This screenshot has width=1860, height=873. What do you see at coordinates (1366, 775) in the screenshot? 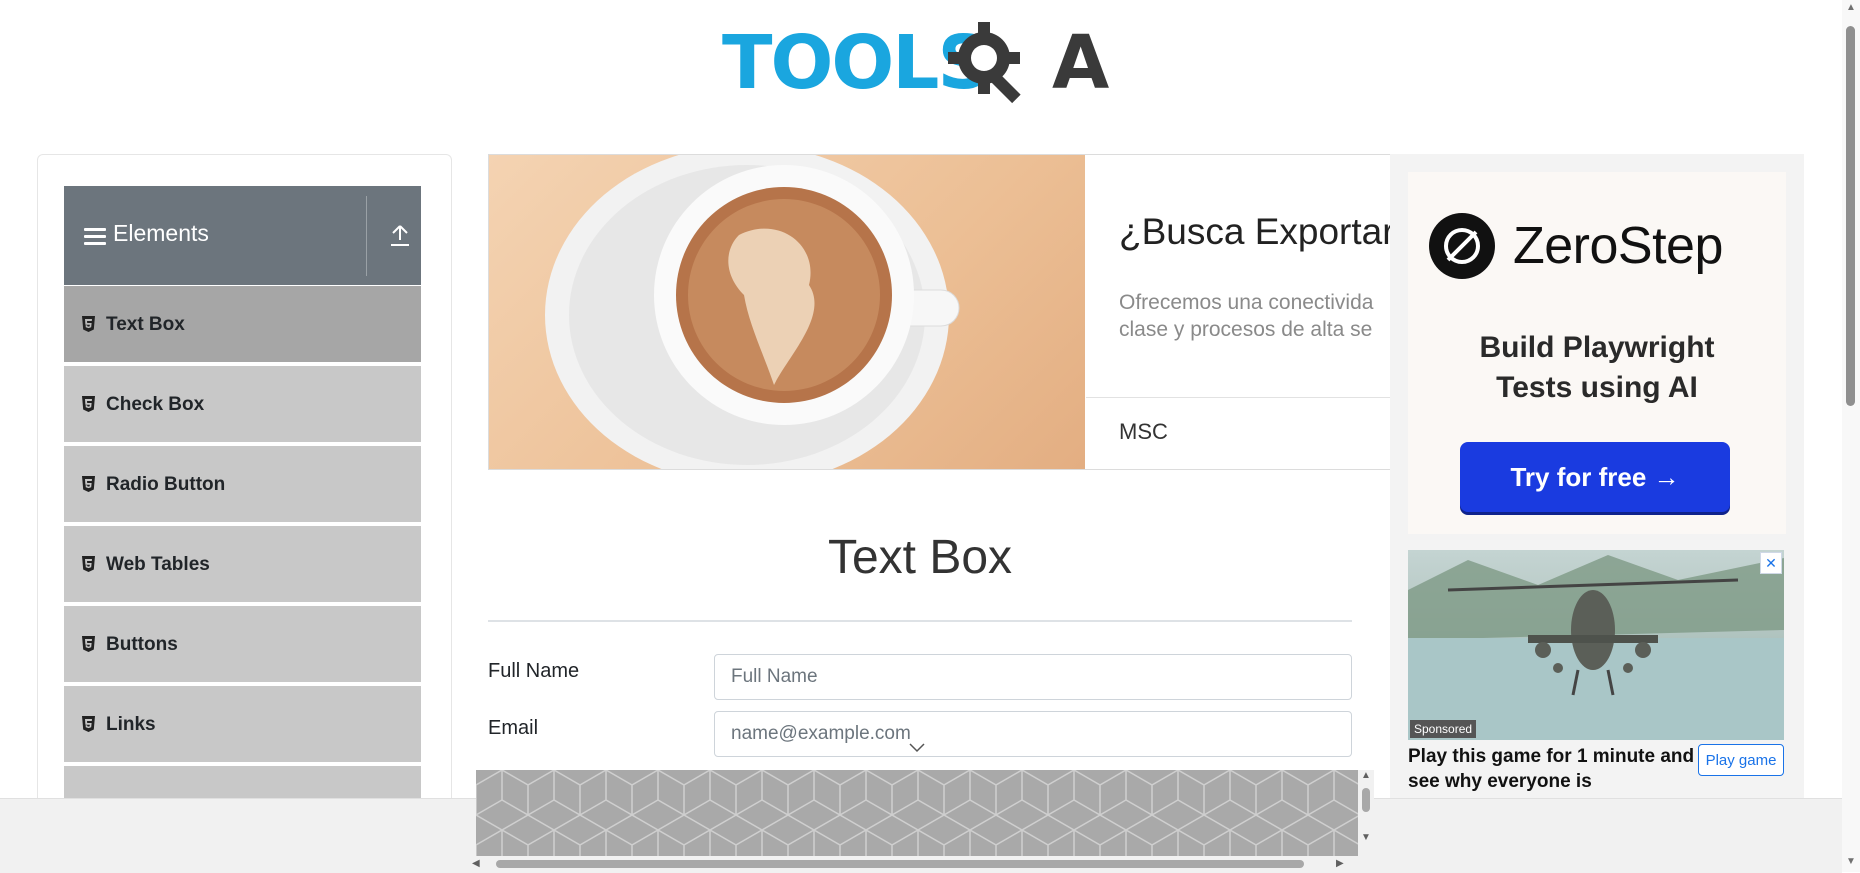
I see `scroll-up-arrow-icon: ▲` at bounding box center [1366, 775].